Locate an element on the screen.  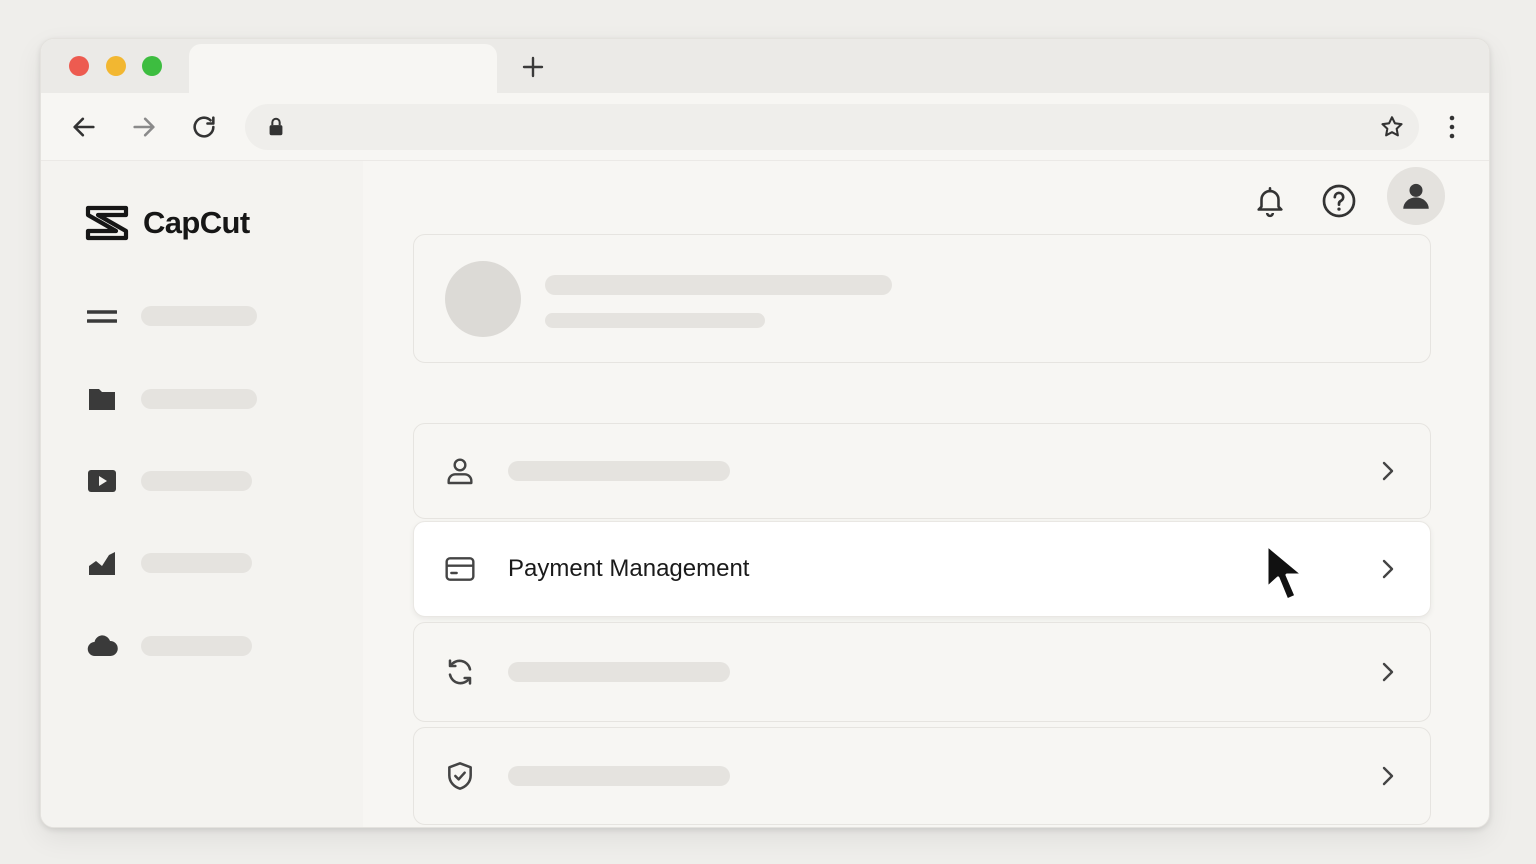
bookmark-star-button is located at coordinates (1392, 129).